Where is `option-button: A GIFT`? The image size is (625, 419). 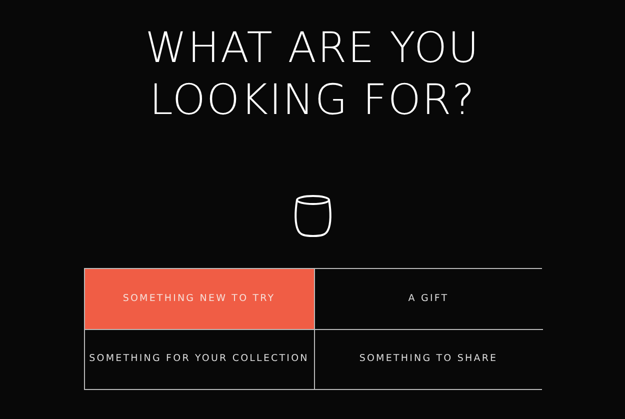
option-button: A GIFT is located at coordinates (428, 299).